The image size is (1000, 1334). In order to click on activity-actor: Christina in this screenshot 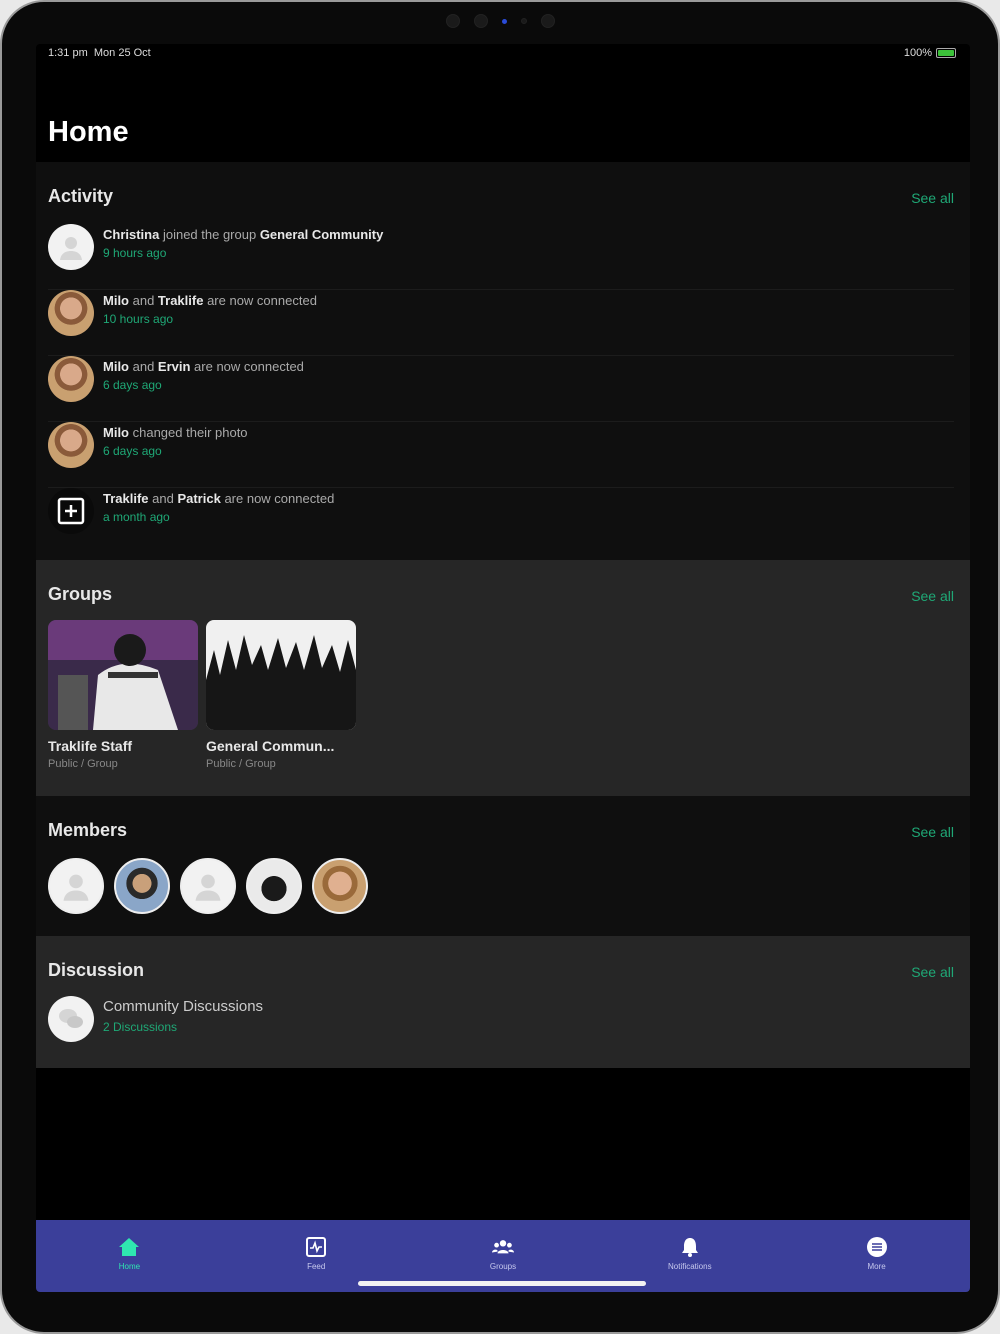, I will do `click(131, 234)`.